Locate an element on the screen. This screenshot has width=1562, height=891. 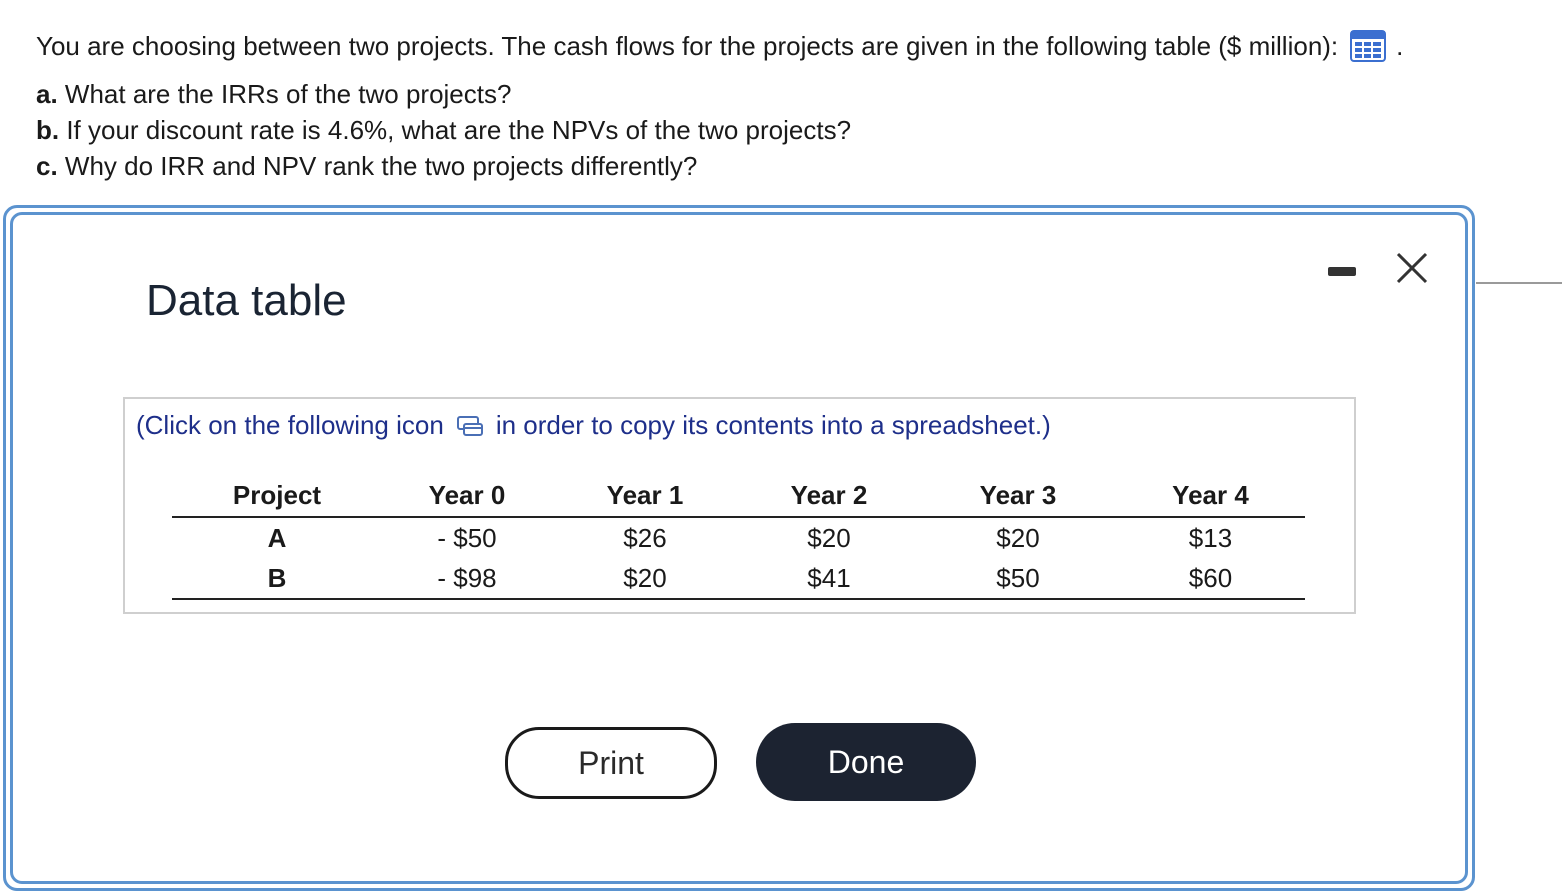
cash-flow-cell: $26 is located at coordinates (645, 537).